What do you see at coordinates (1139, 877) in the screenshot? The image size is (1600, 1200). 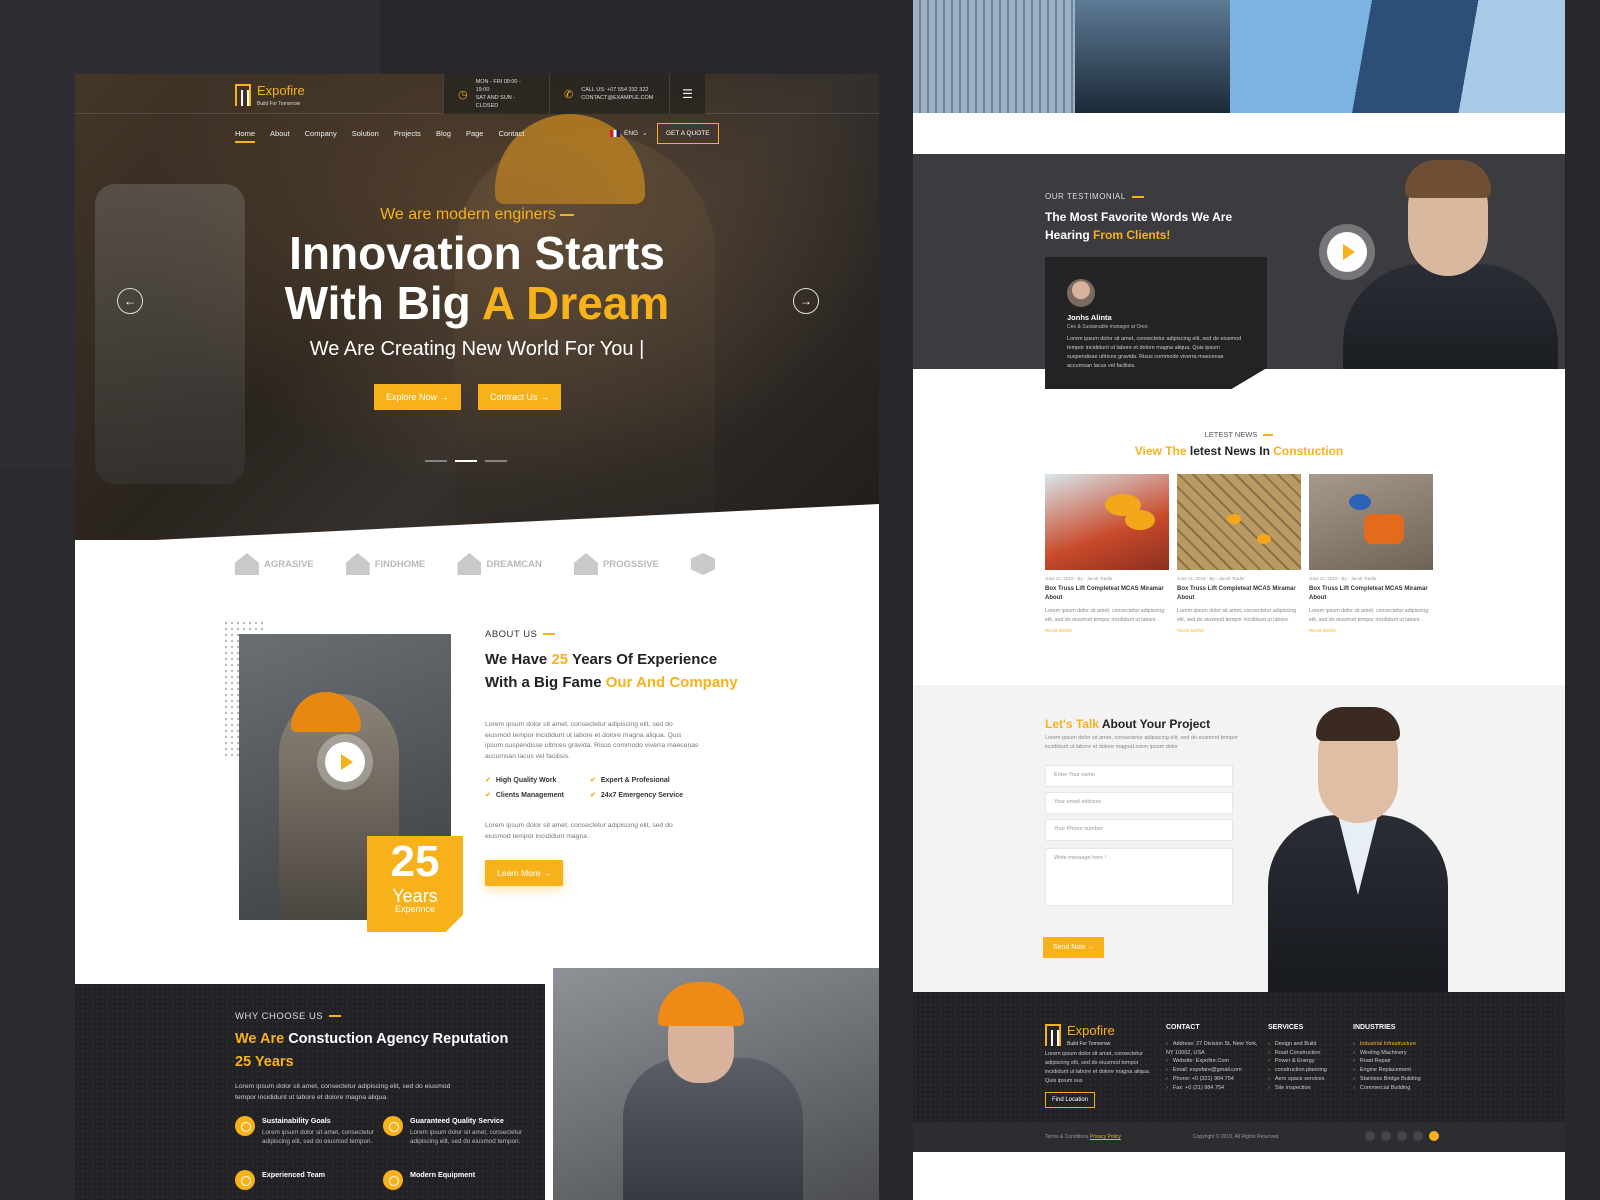 I see `message-field: Write message here !` at bounding box center [1139, 877].